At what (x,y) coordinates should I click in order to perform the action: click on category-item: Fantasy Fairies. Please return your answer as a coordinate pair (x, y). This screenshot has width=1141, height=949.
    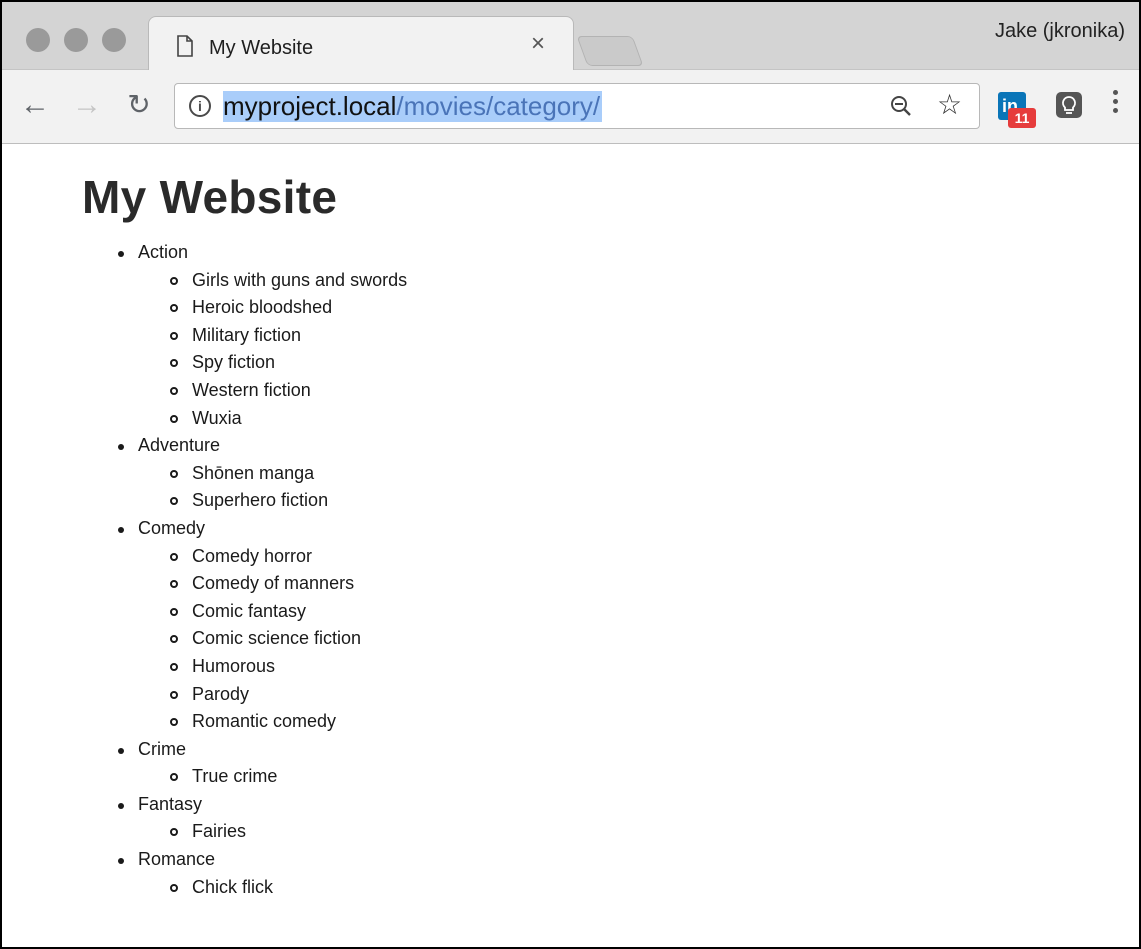
    Looking at the image, I should click on (262, 818).